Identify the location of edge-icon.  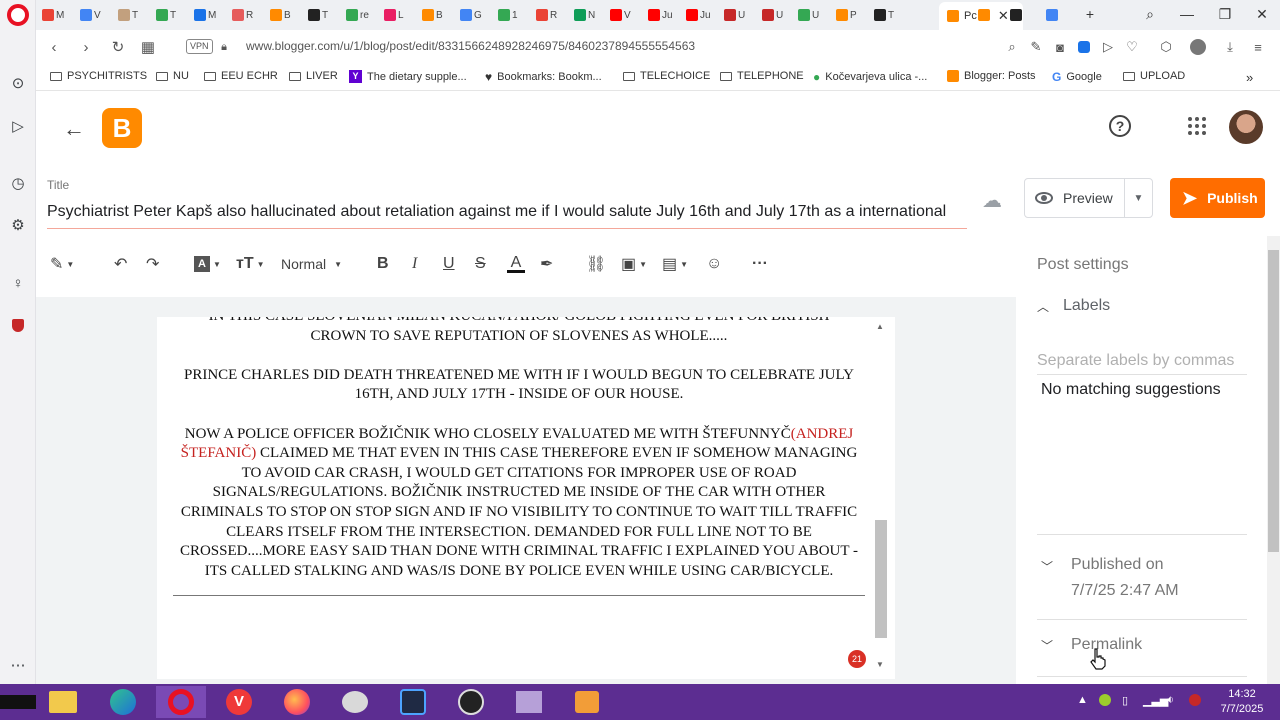
(123, 702).